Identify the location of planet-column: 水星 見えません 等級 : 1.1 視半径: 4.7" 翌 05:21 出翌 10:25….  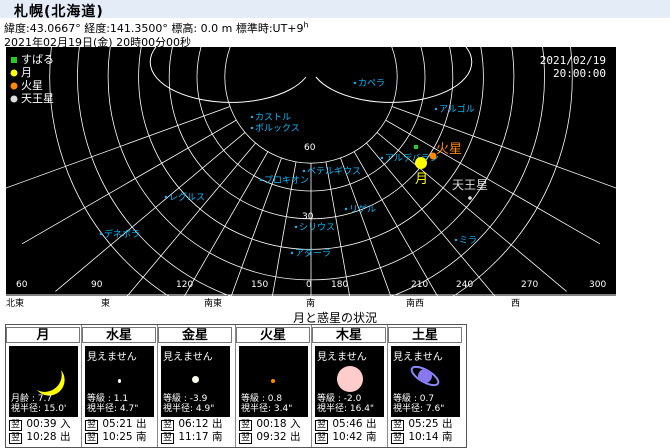
(119, 386).